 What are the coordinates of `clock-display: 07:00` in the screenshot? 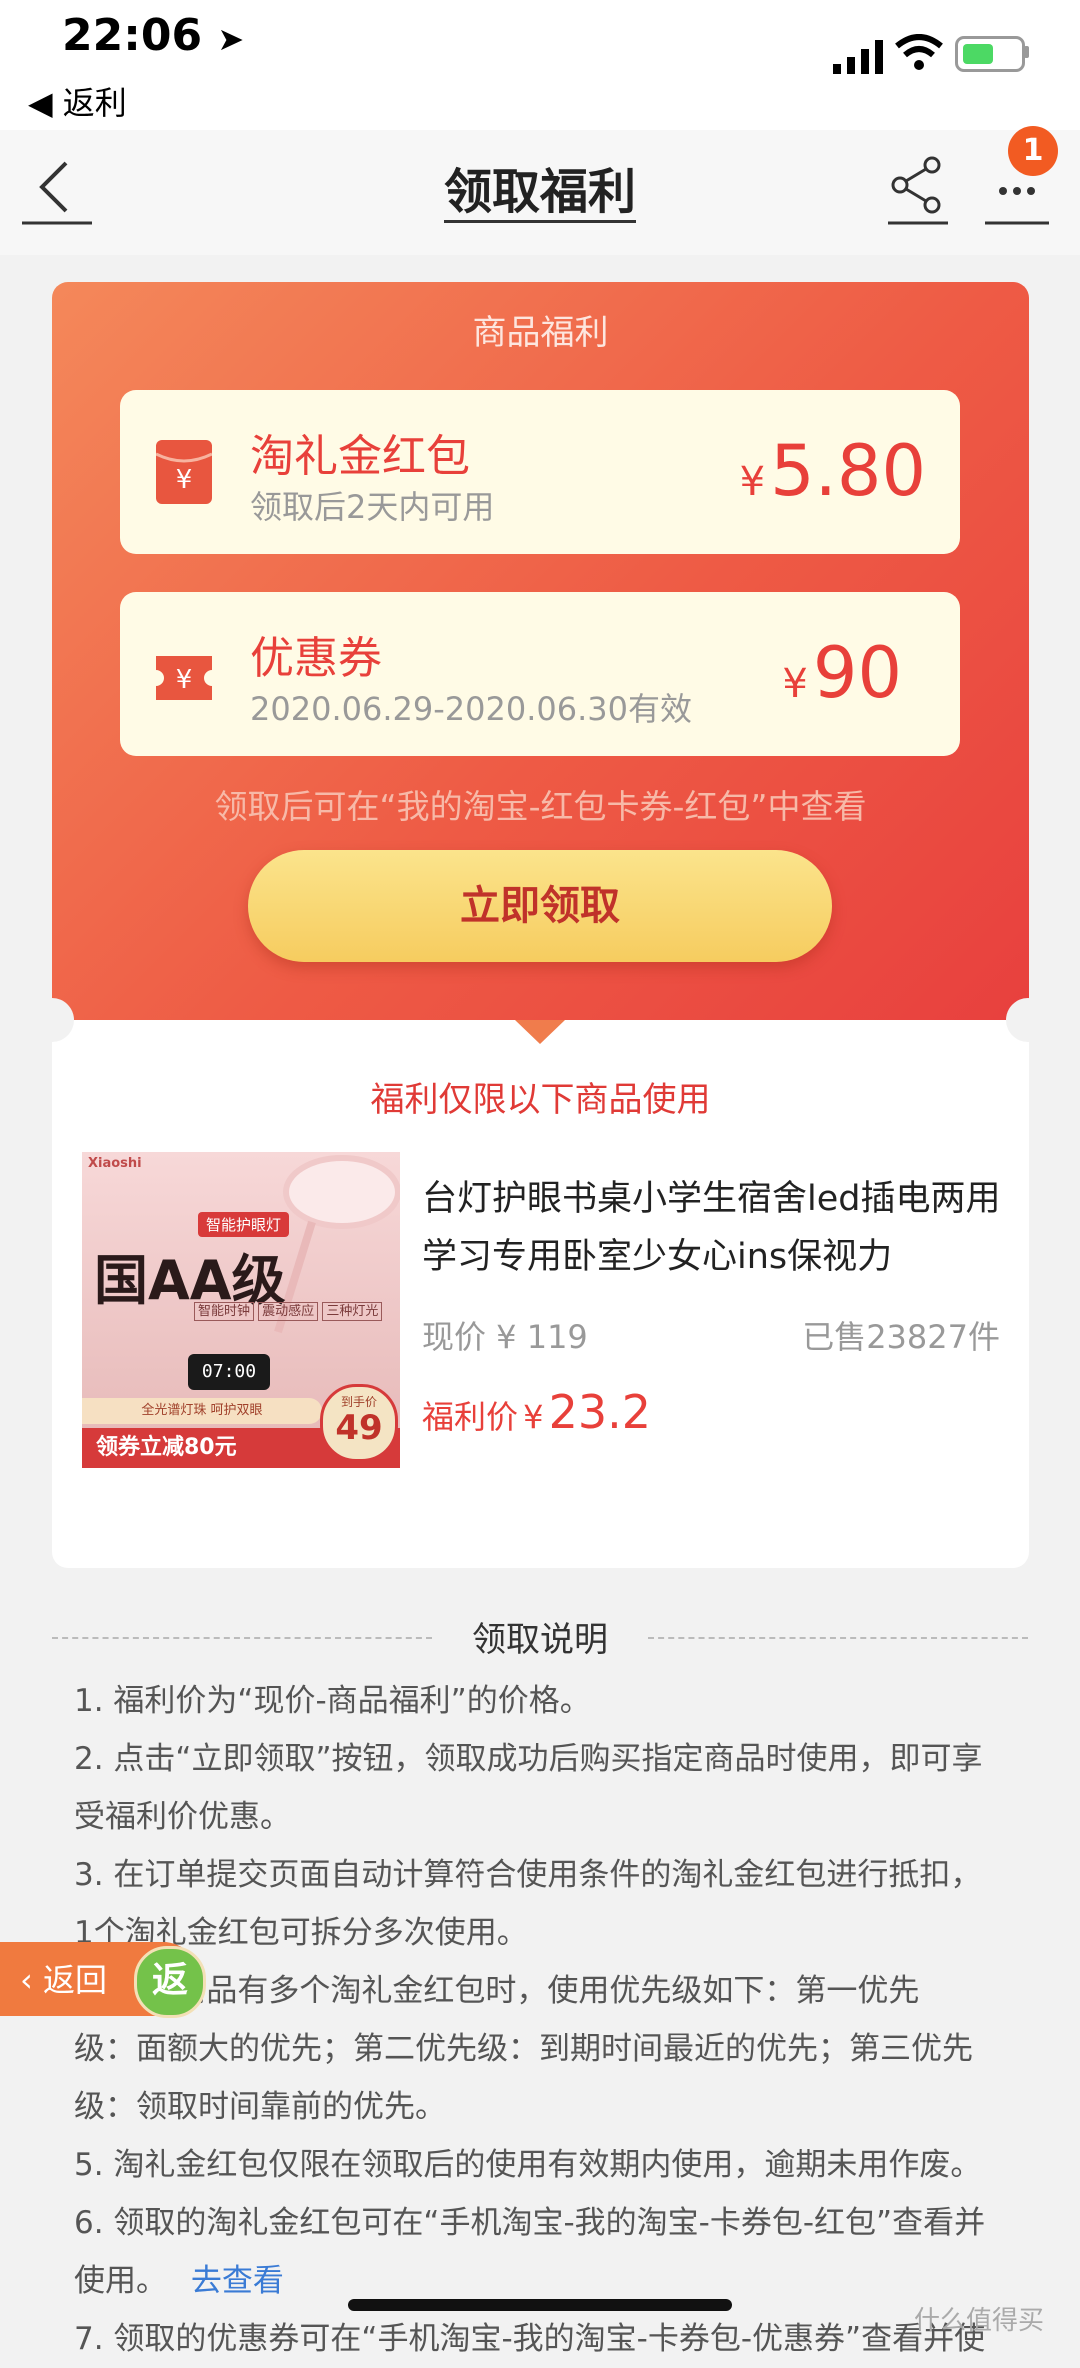 It's located at (229, 1372).